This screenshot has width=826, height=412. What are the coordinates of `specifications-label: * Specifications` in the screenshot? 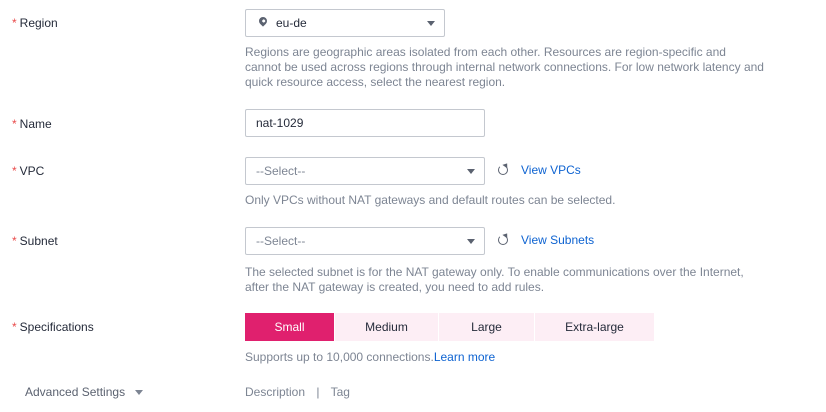 It's located at (53, 327).